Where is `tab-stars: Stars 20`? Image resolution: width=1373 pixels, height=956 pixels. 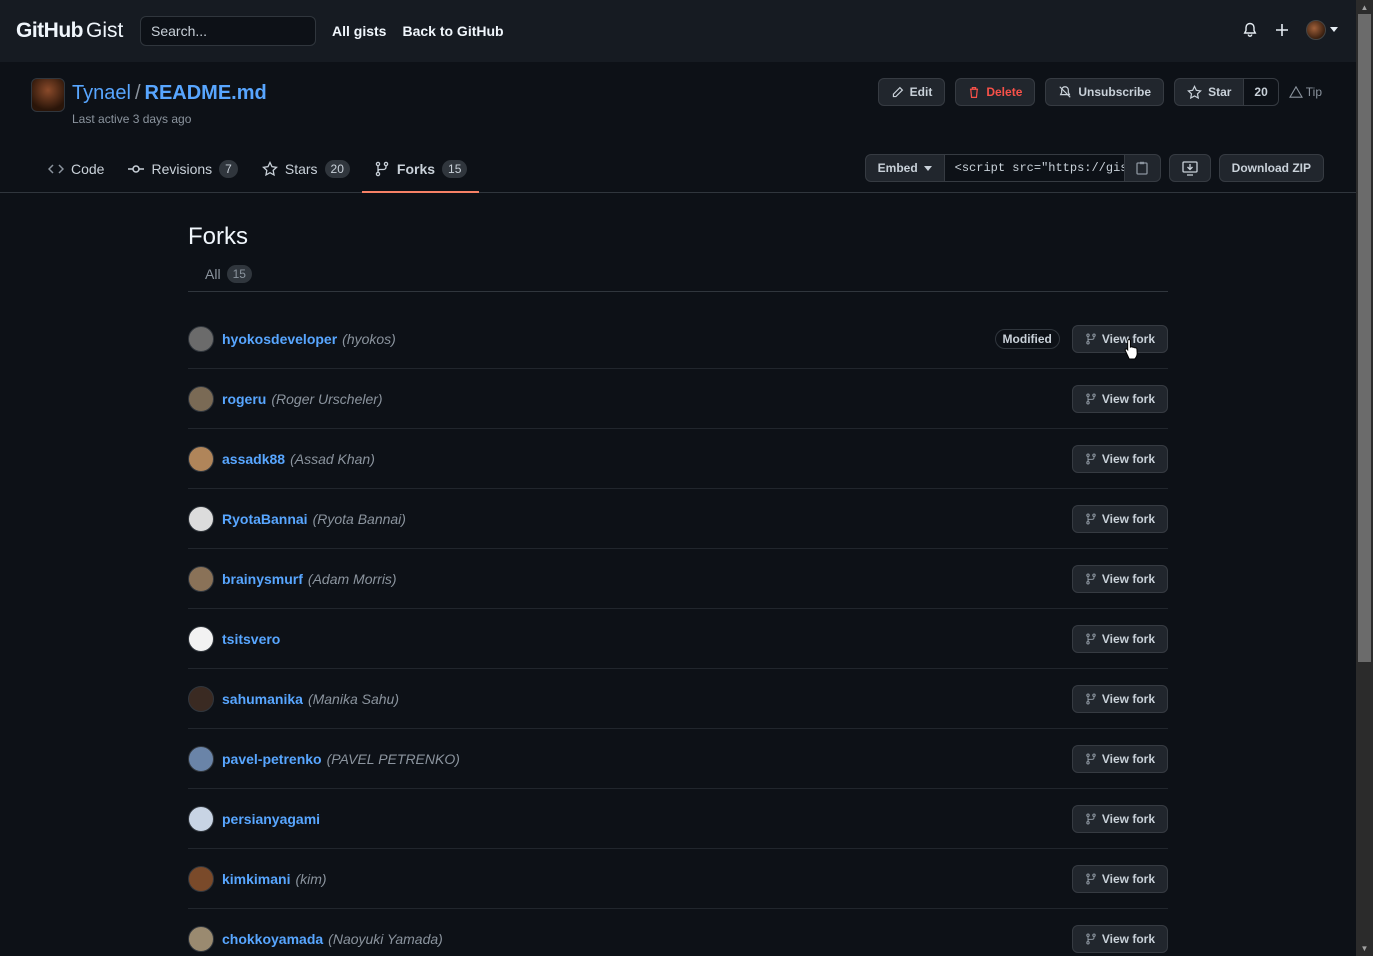
tab-stars: Stars 20 is located at coordinates (306, 169).